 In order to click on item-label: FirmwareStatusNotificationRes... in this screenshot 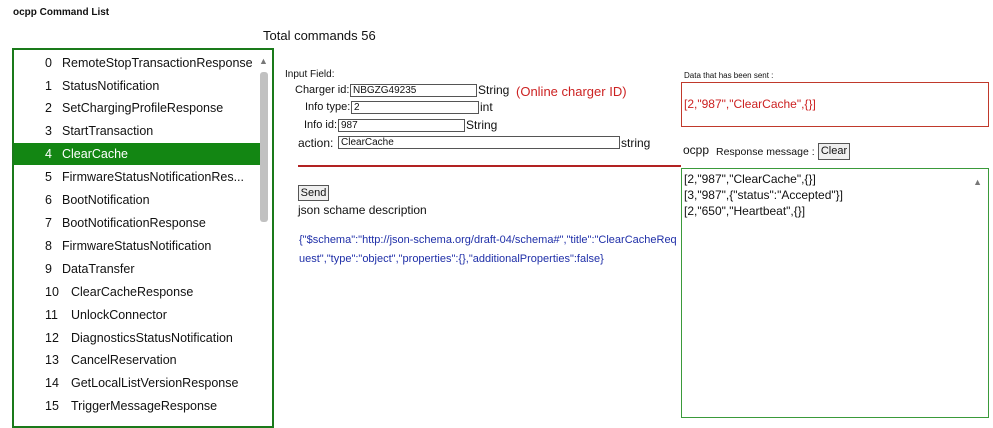, I will do `click(153, 177)`.